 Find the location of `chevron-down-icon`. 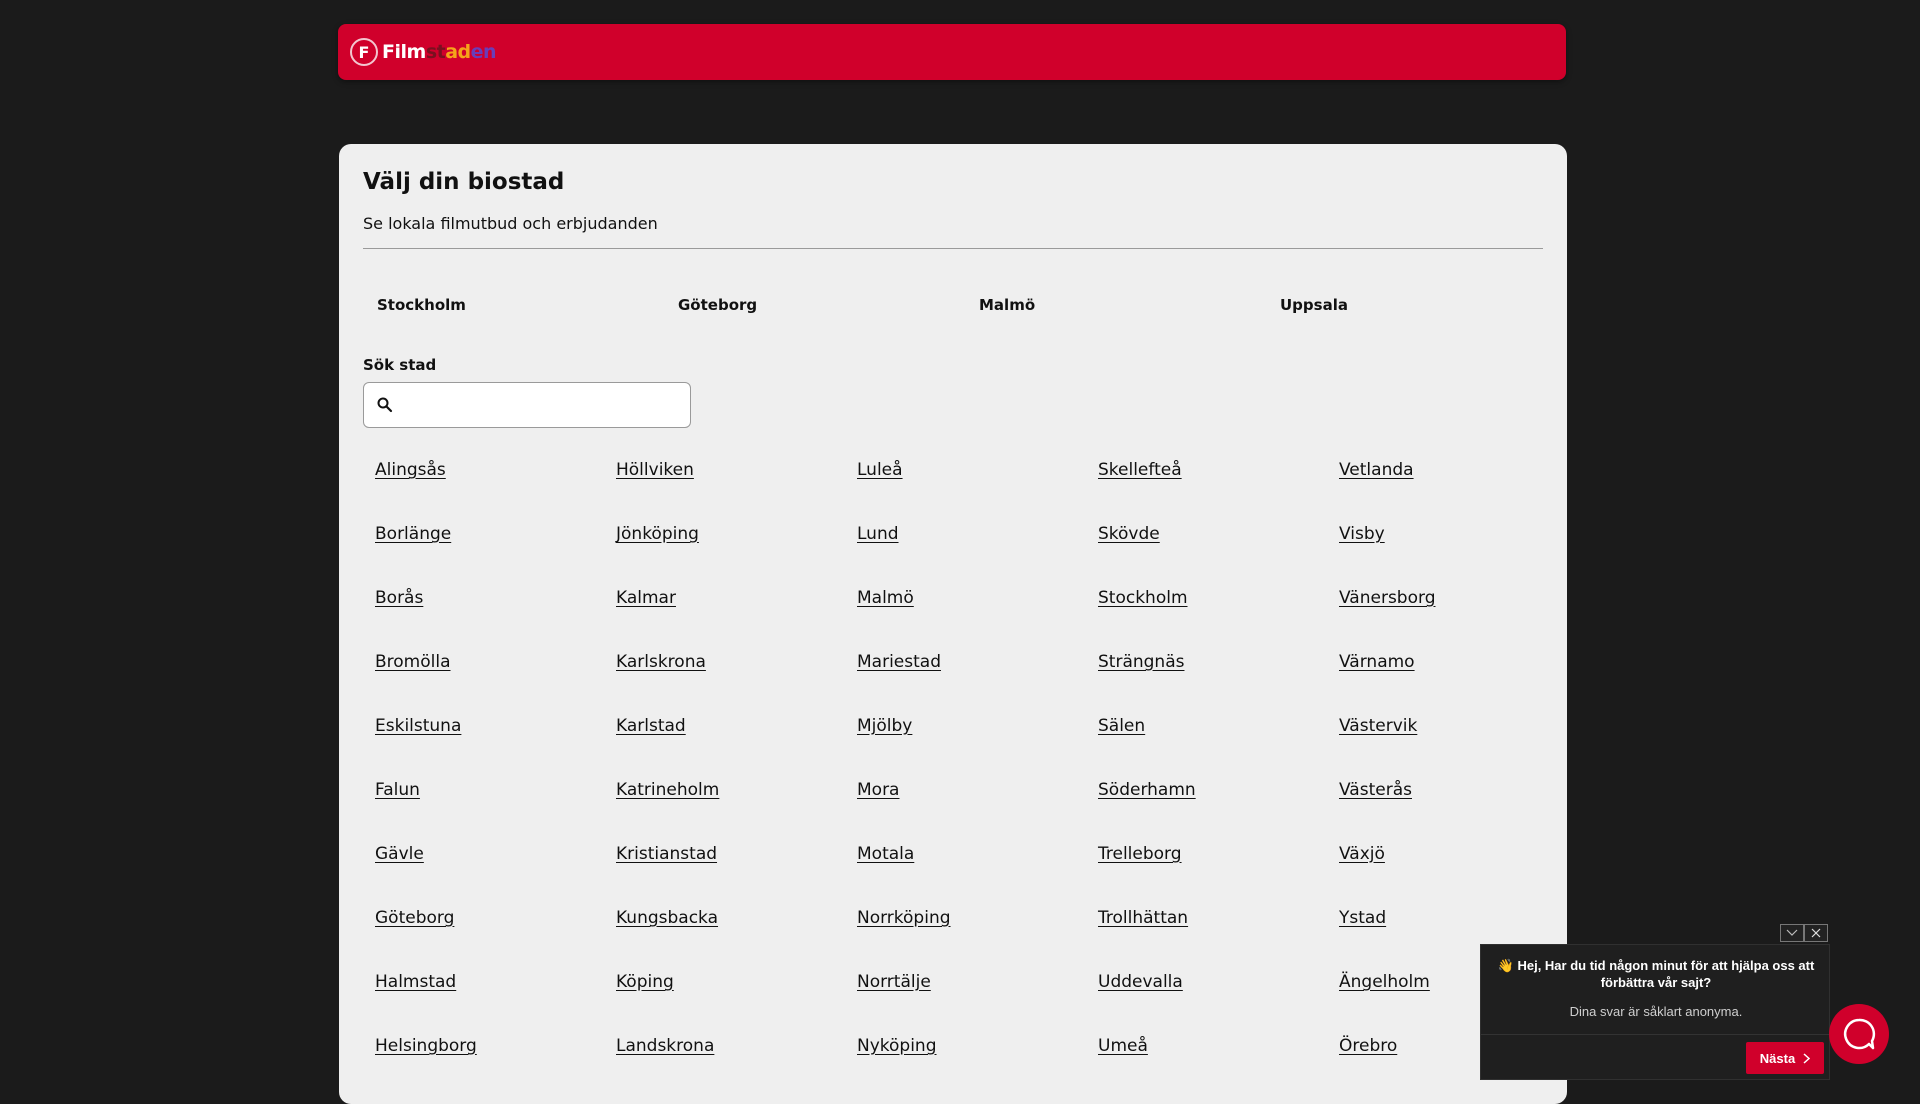

chevron-down-icon is located at coordinates (1792, 932).